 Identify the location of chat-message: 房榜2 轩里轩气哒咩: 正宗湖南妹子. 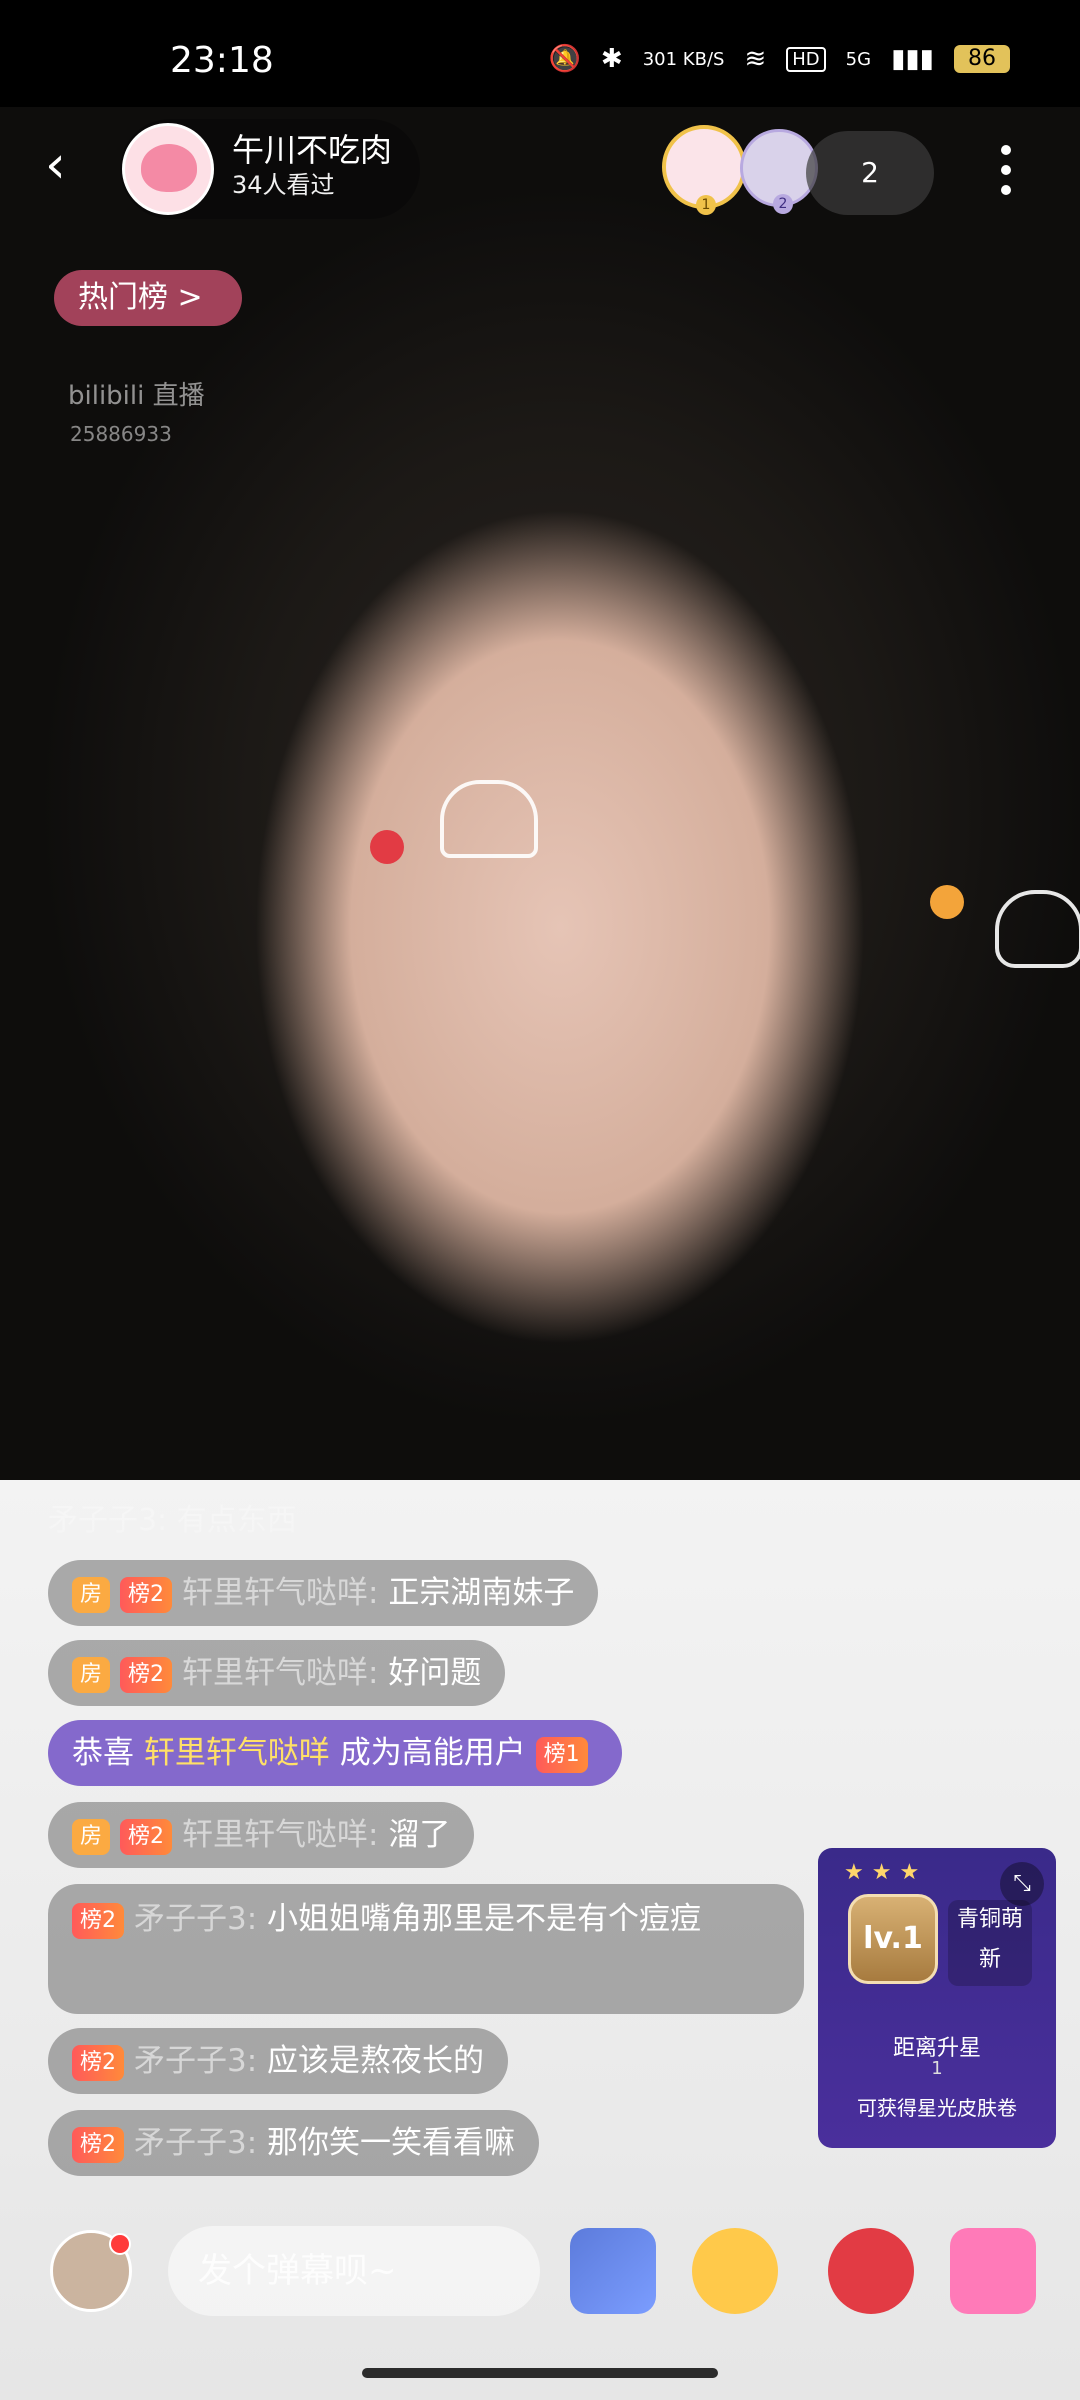
(323, 1593).